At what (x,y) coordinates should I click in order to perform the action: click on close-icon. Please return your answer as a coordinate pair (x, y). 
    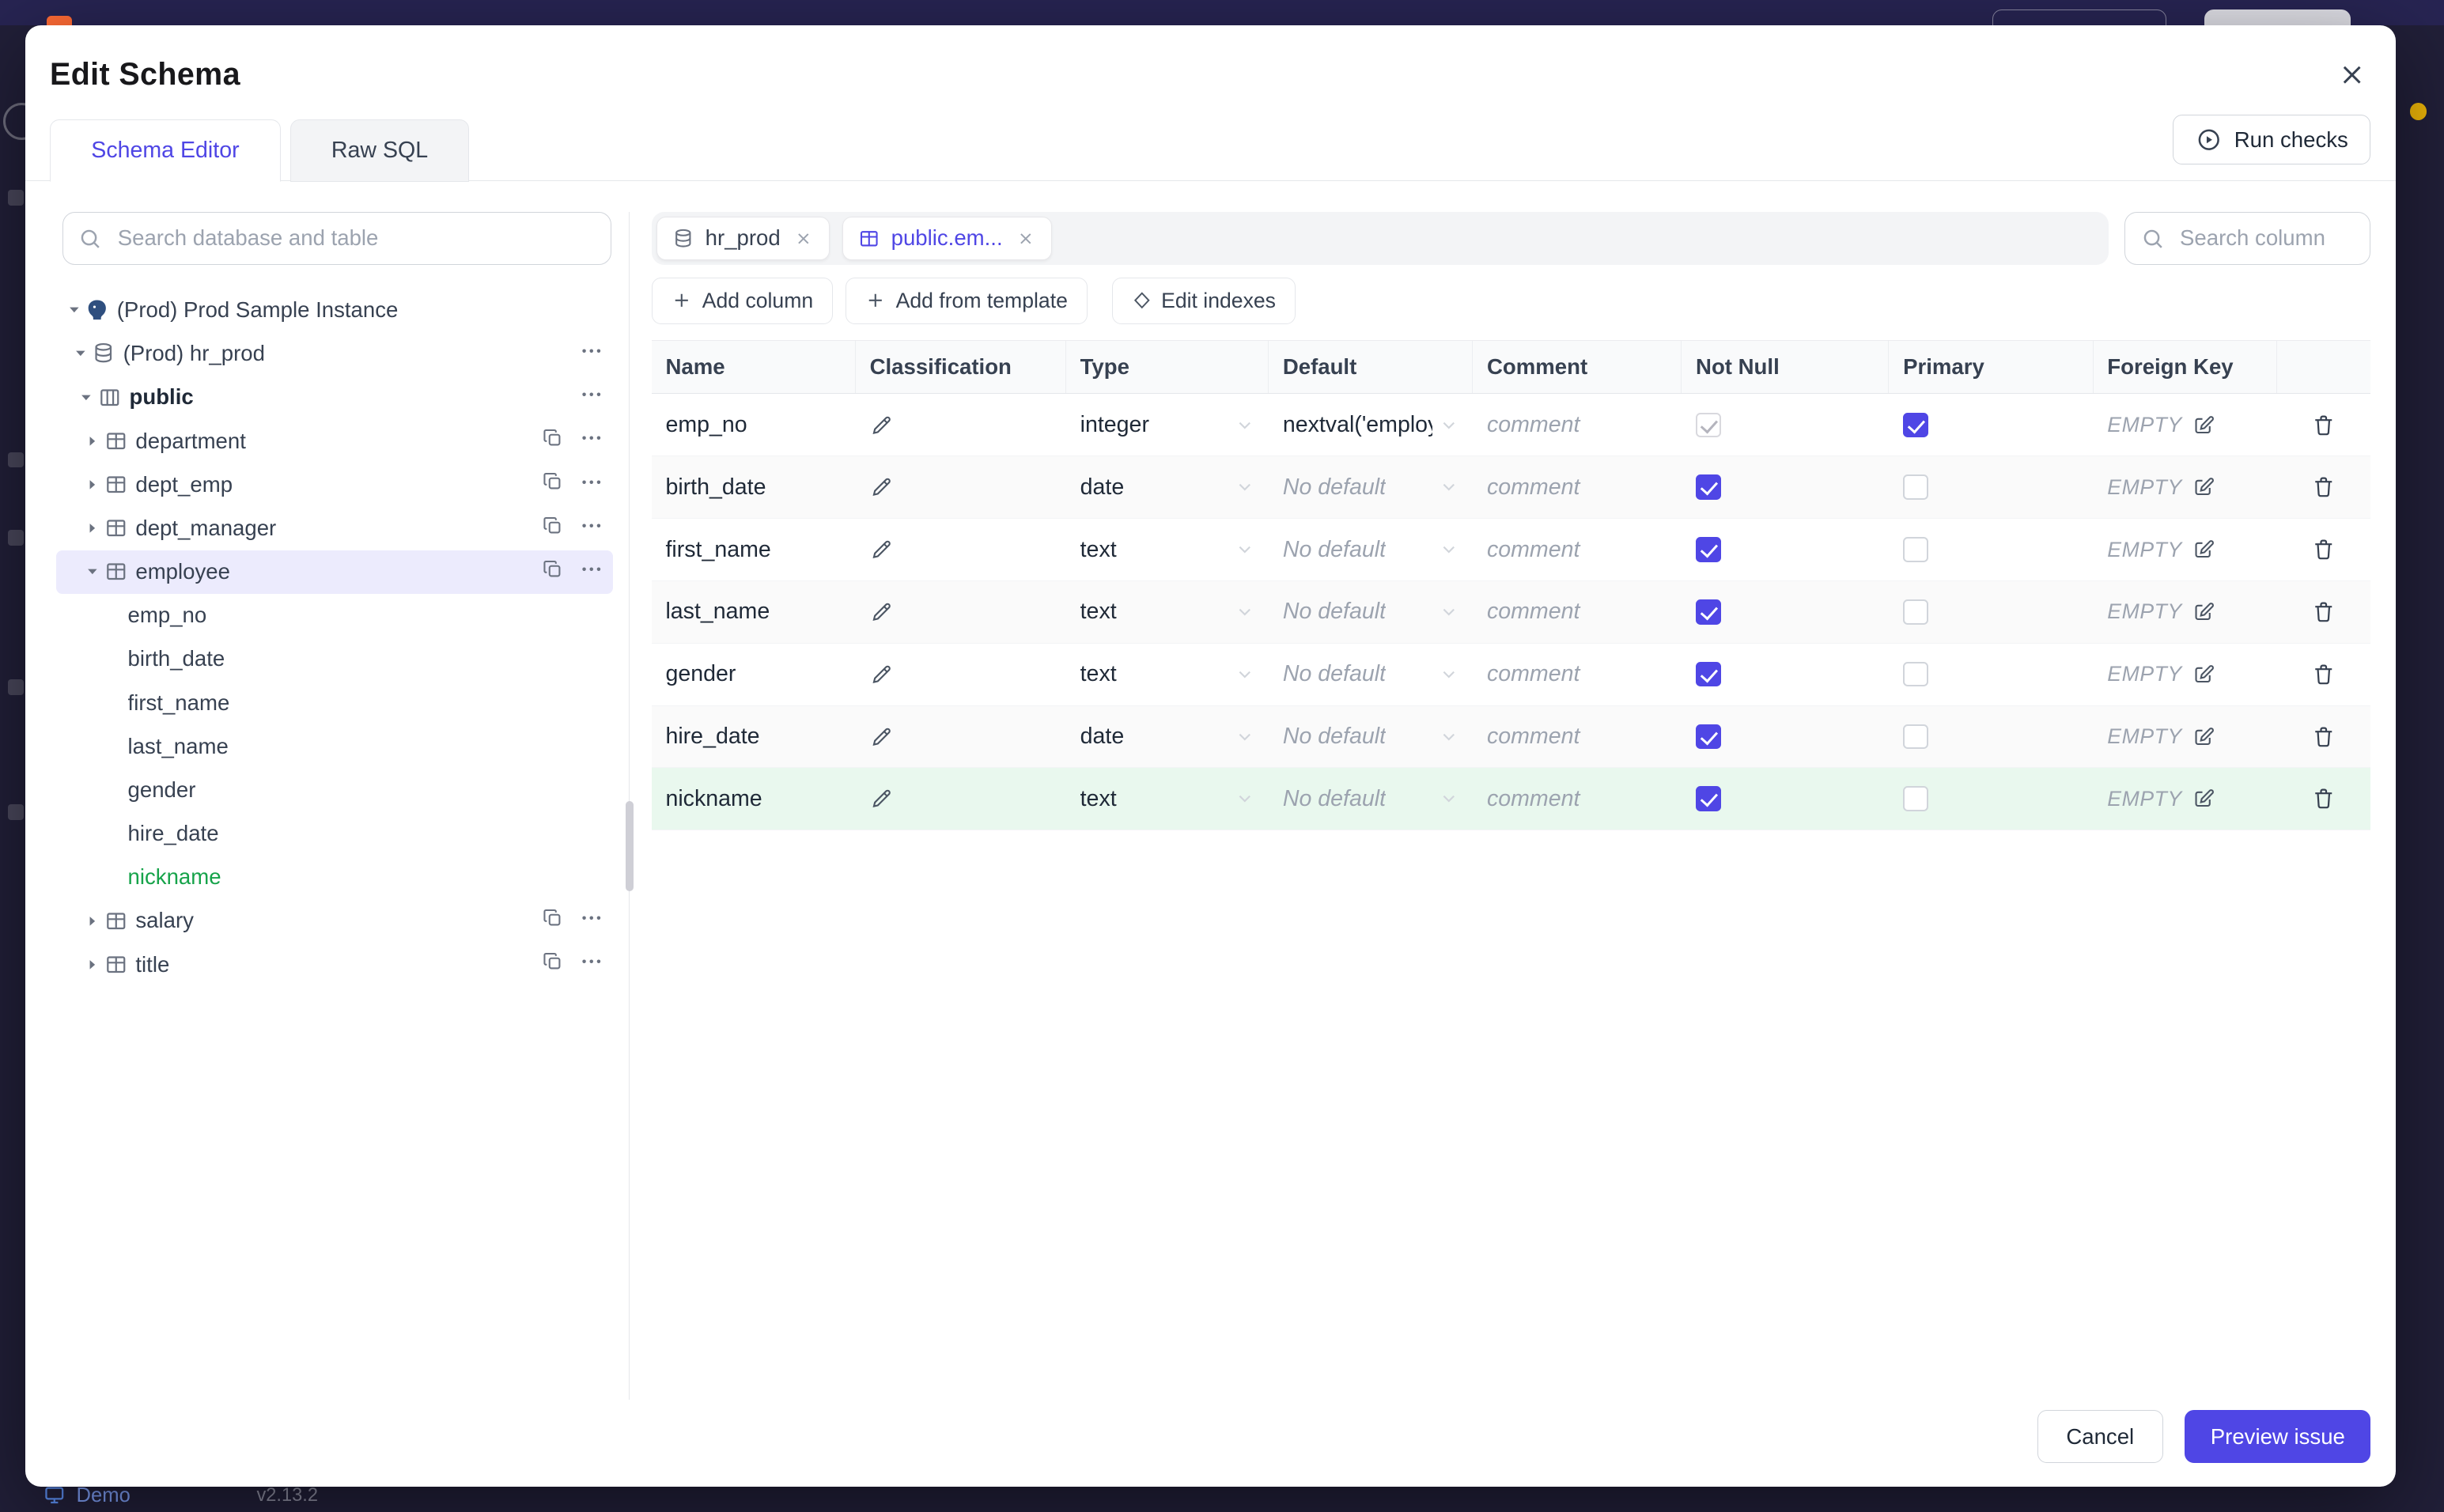
    Looking at the image, I should click on (2352, 75).